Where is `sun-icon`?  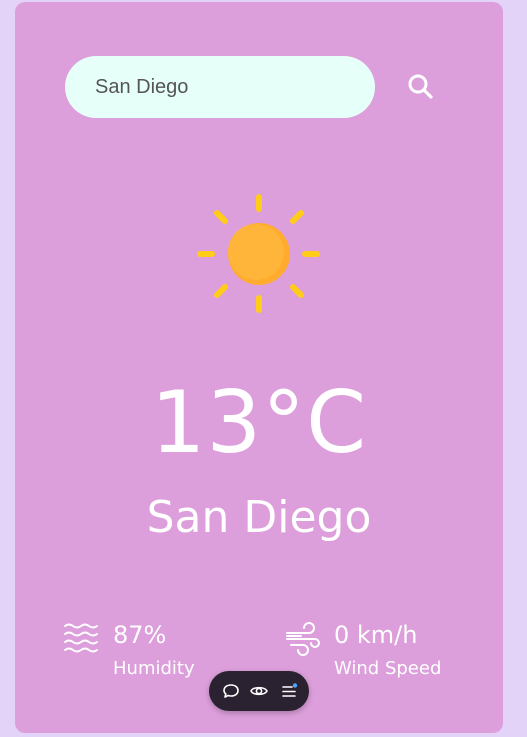
sun-icon is located at coordinates (258, 253).